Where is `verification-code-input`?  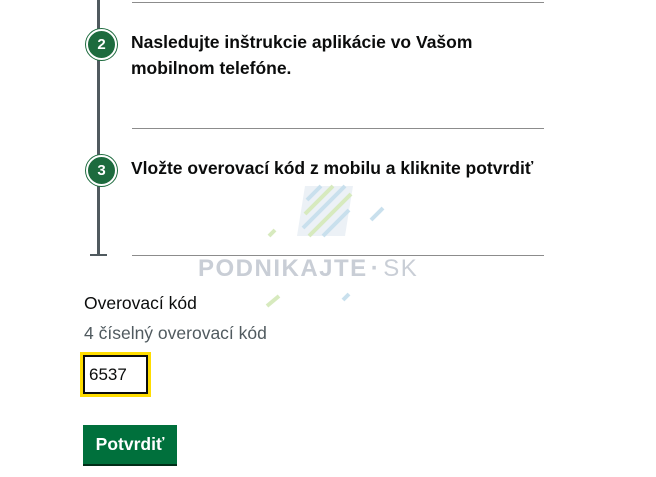
verification-code-input is located at coordinates (115, 374).